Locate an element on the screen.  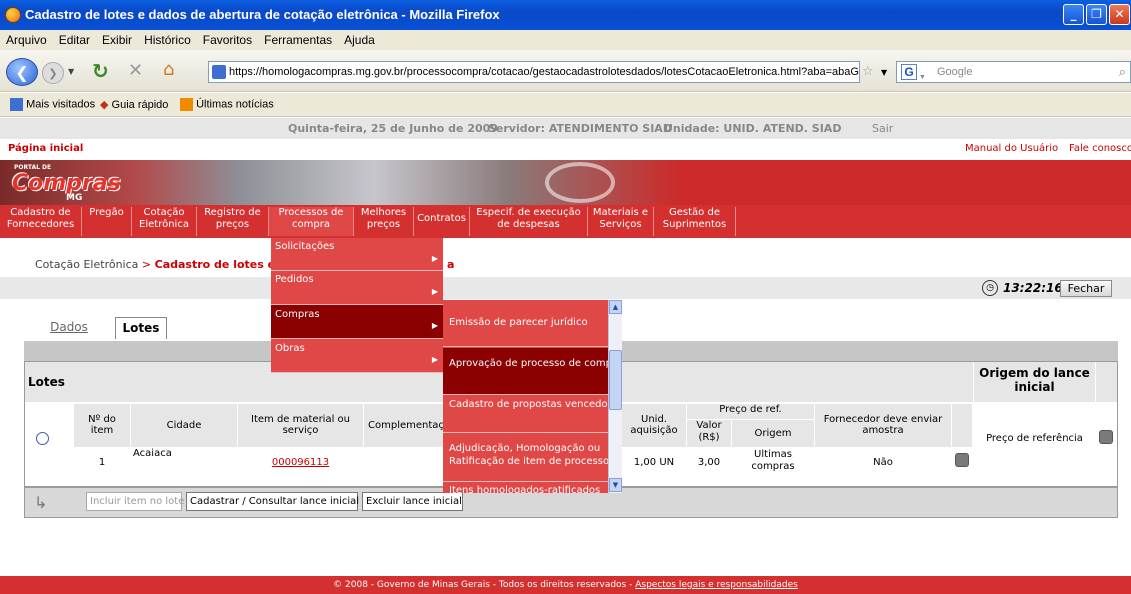
submenu-propostas-vencedoras: Cadastro de propostas vencedoras is located at coordinates (525, 414).